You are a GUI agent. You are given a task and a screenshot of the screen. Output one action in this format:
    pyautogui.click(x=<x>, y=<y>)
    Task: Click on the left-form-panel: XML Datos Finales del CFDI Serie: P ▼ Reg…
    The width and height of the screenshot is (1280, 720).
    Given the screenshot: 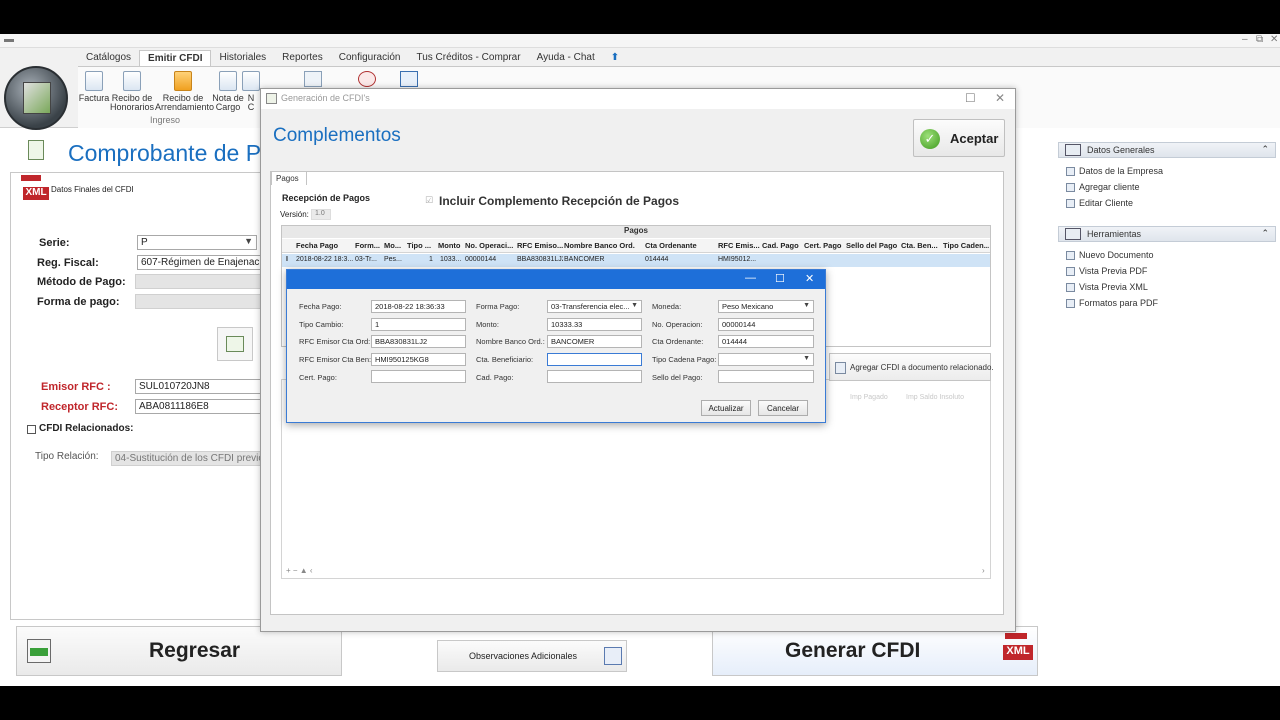 What is the action you would take?
    pyautogui.click(x=136, y=396)
    